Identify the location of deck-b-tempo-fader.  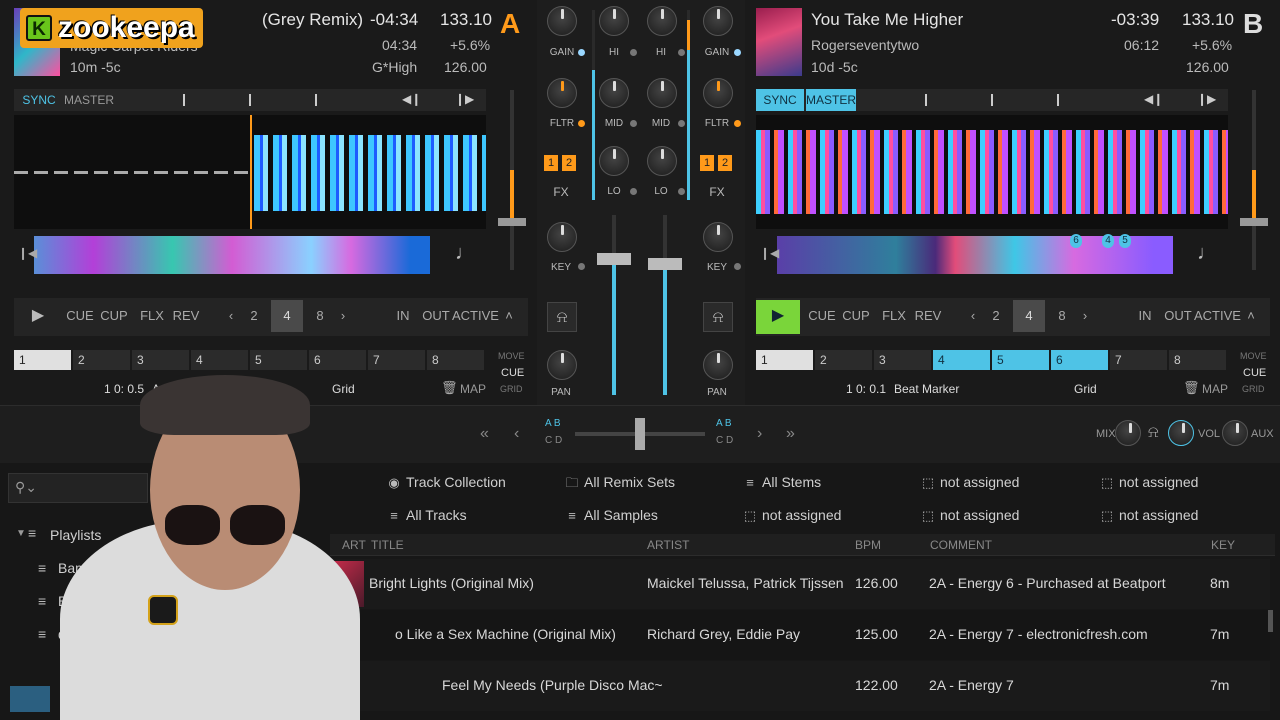
(1254, 180).